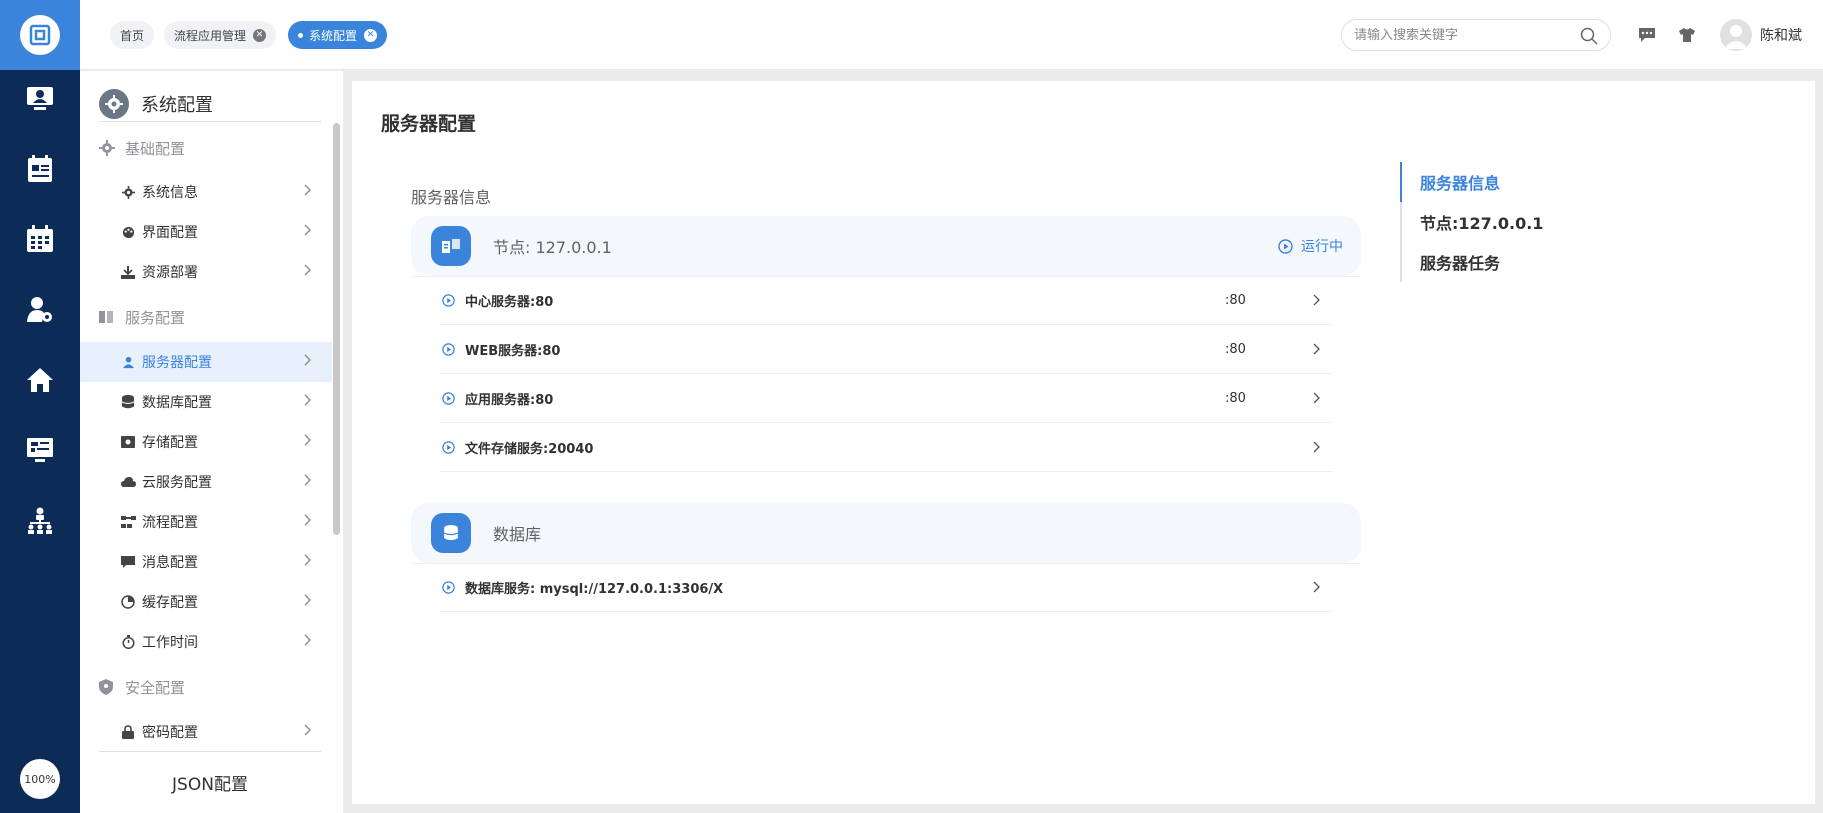 This screenshot has height=813, width=1823. Describe the element at coordinates (1464, 35) in the screenshot. I see `search-input` at that location.